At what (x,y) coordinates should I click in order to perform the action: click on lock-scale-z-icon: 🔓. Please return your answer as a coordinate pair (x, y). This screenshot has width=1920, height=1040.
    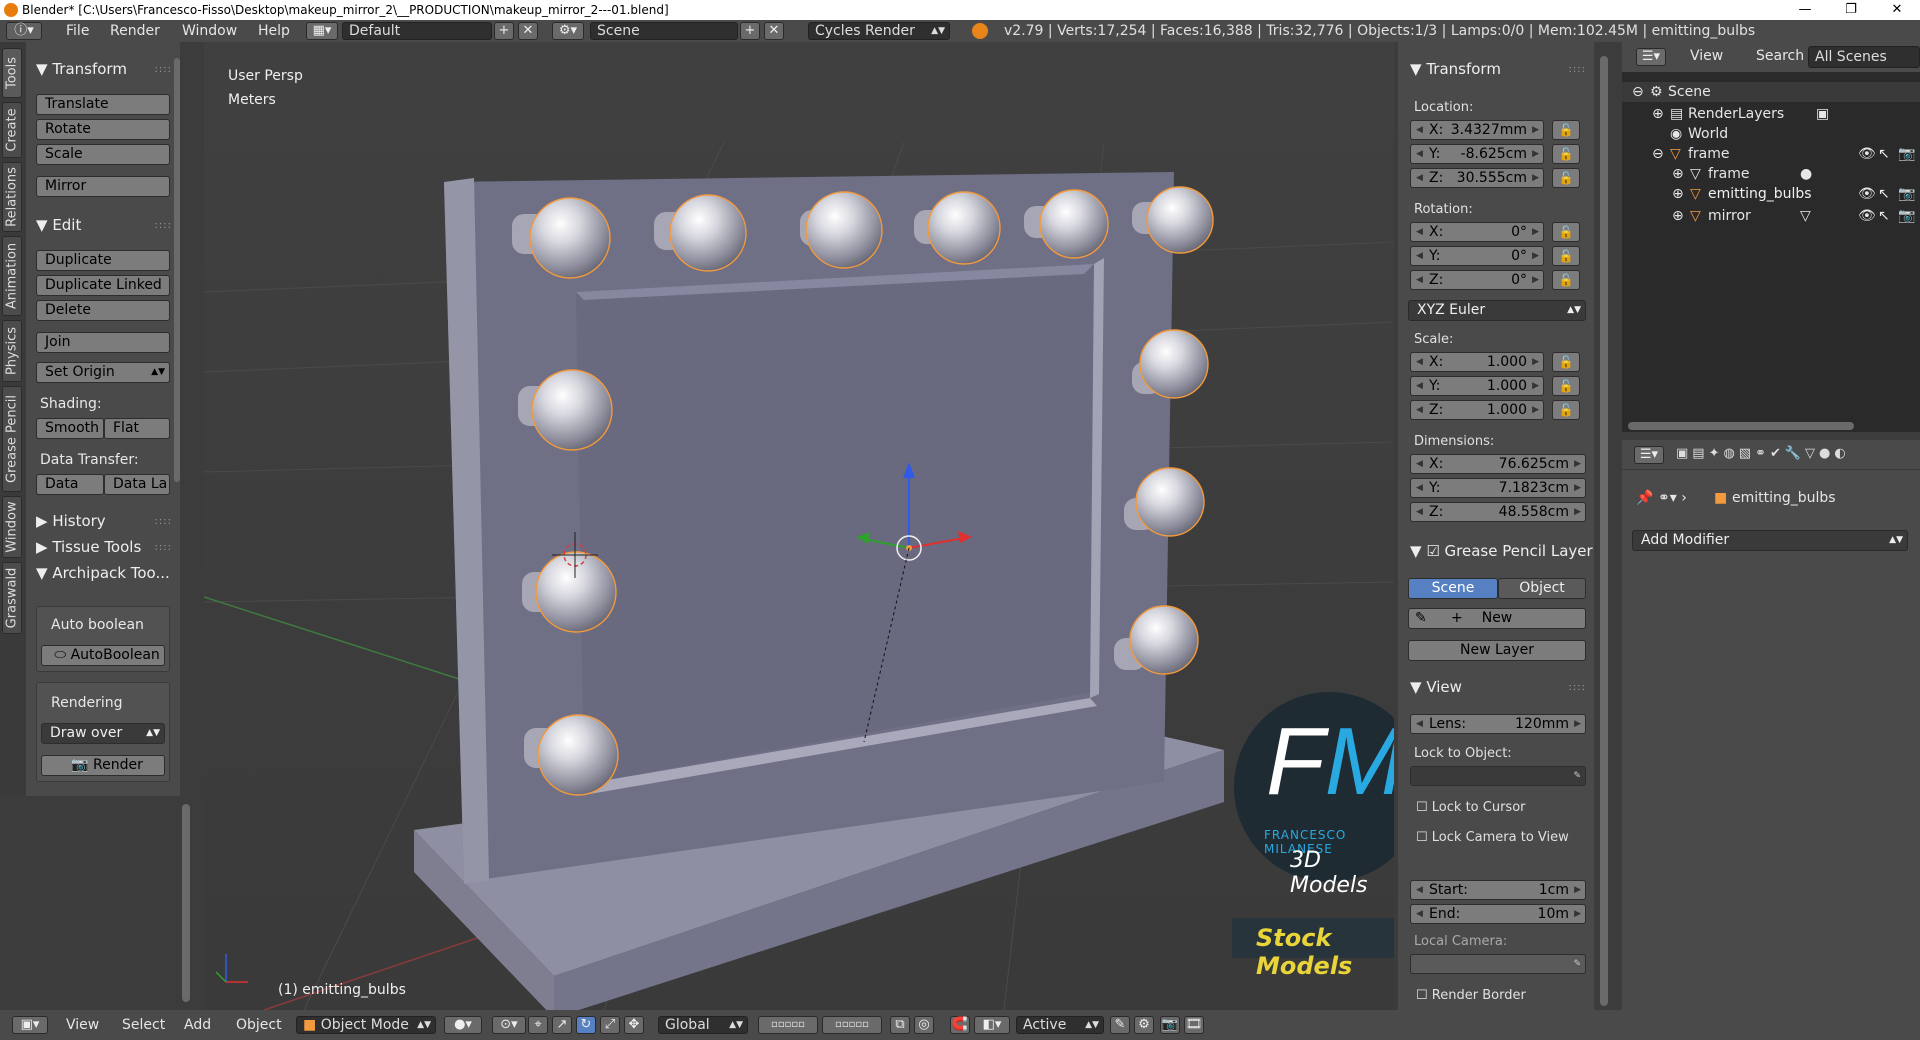
    Looking at the image, I should click on (1566, 410).